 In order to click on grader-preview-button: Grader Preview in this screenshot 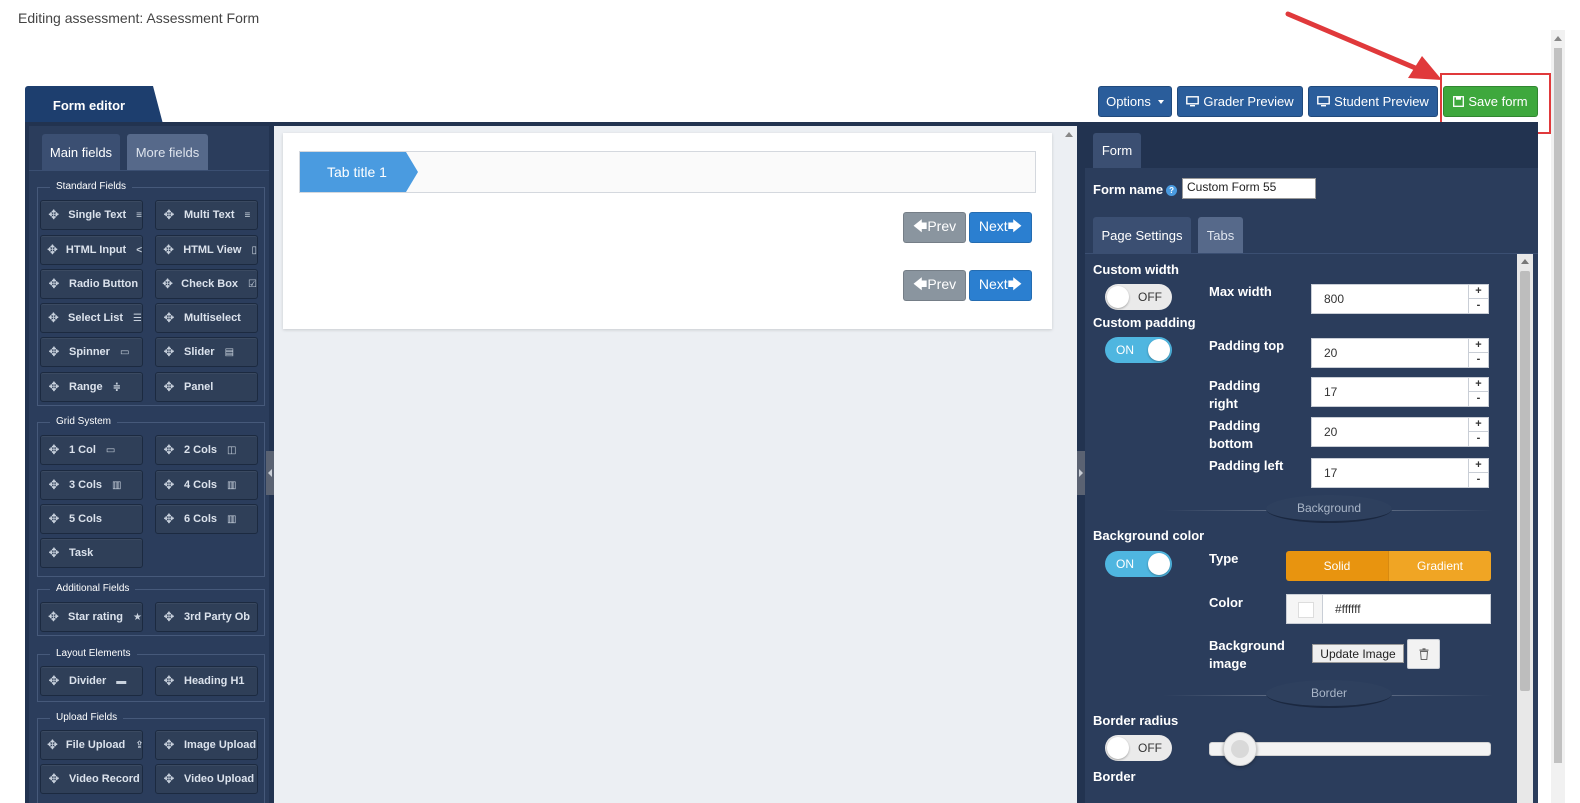, I will do `click(1240, 101)`.